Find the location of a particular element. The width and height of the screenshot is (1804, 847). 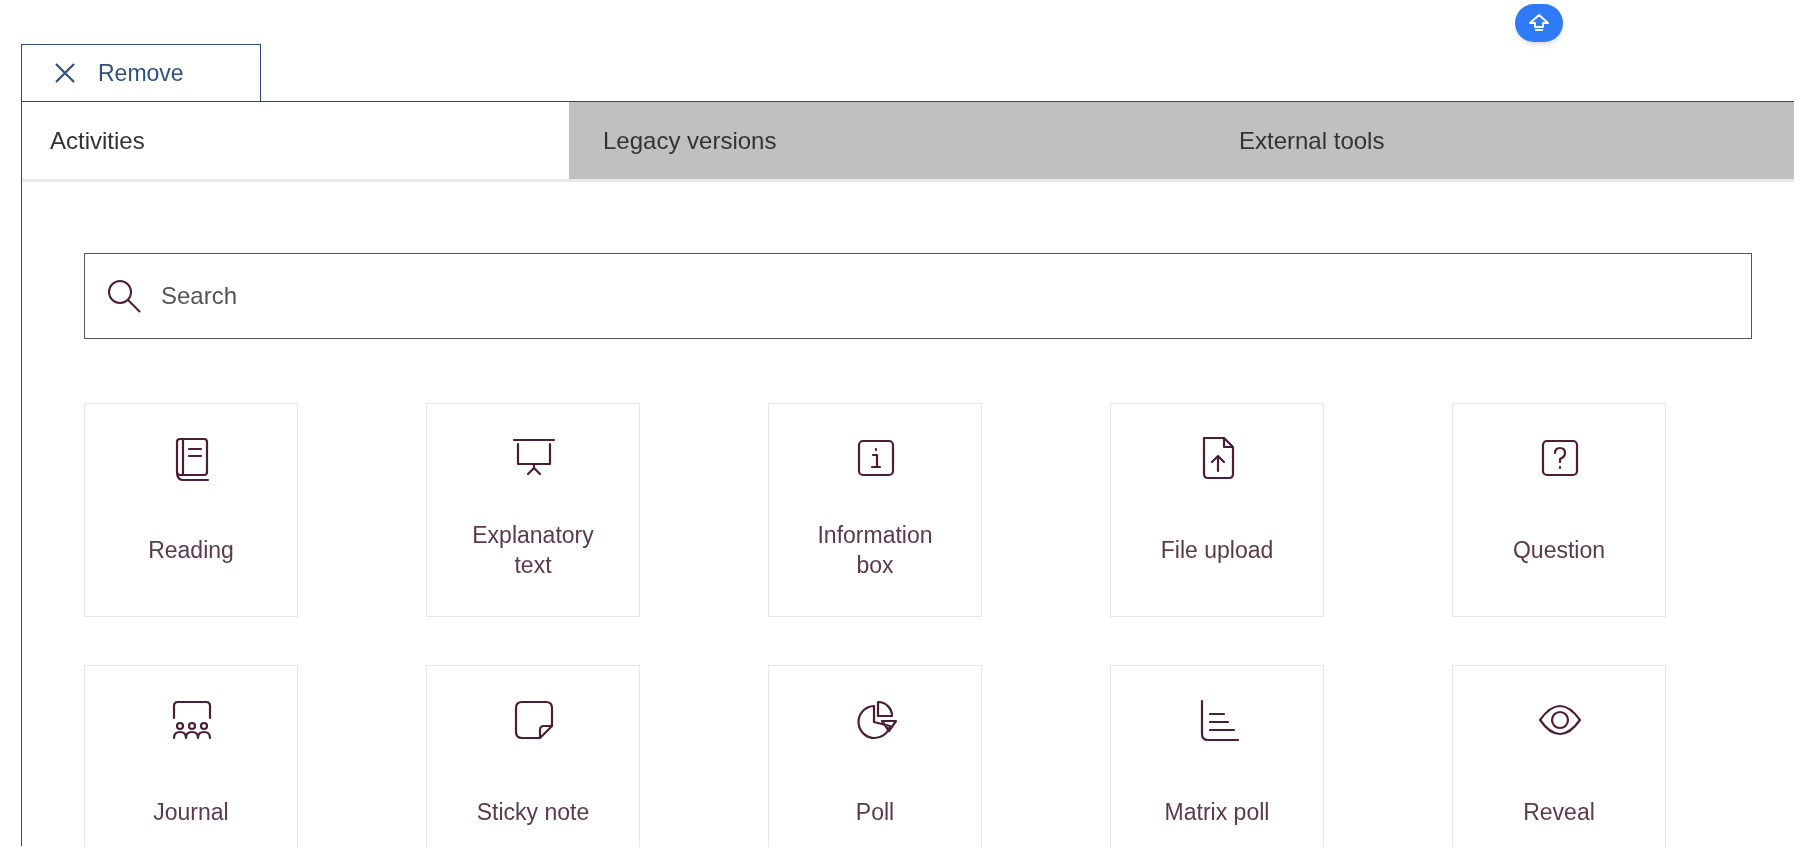

activity-label: Reading is located at coordinates (191, 550).